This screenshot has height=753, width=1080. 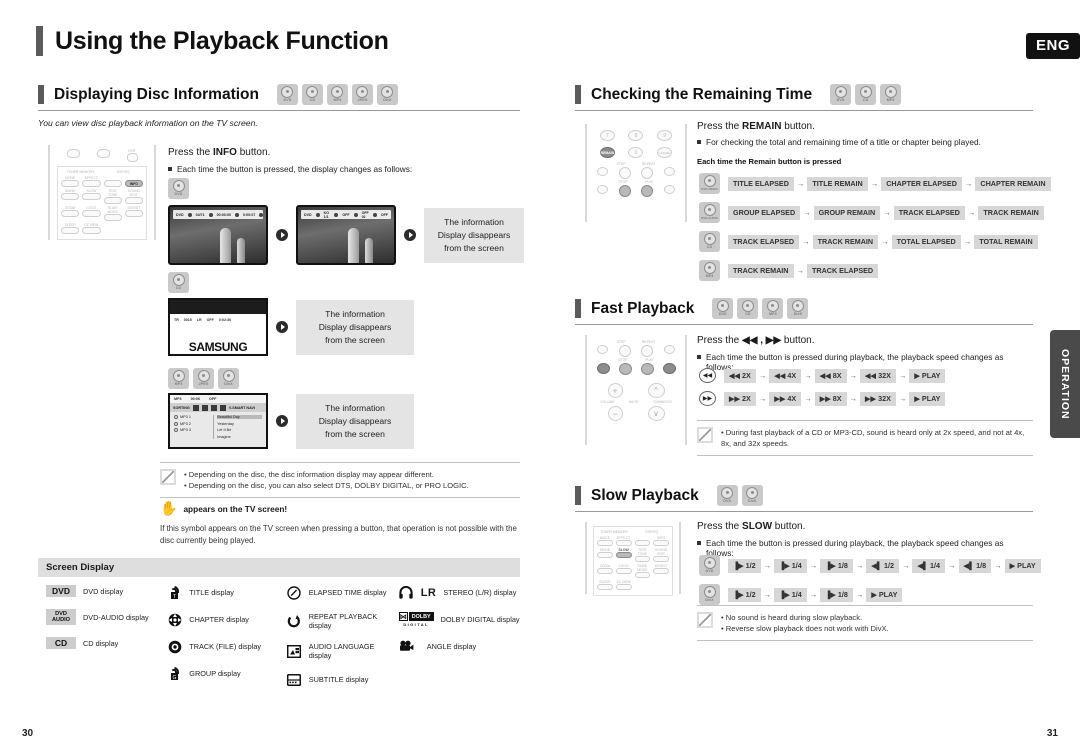 I want to click on remote-label-stop: STOP, so click(x=623, y=182).